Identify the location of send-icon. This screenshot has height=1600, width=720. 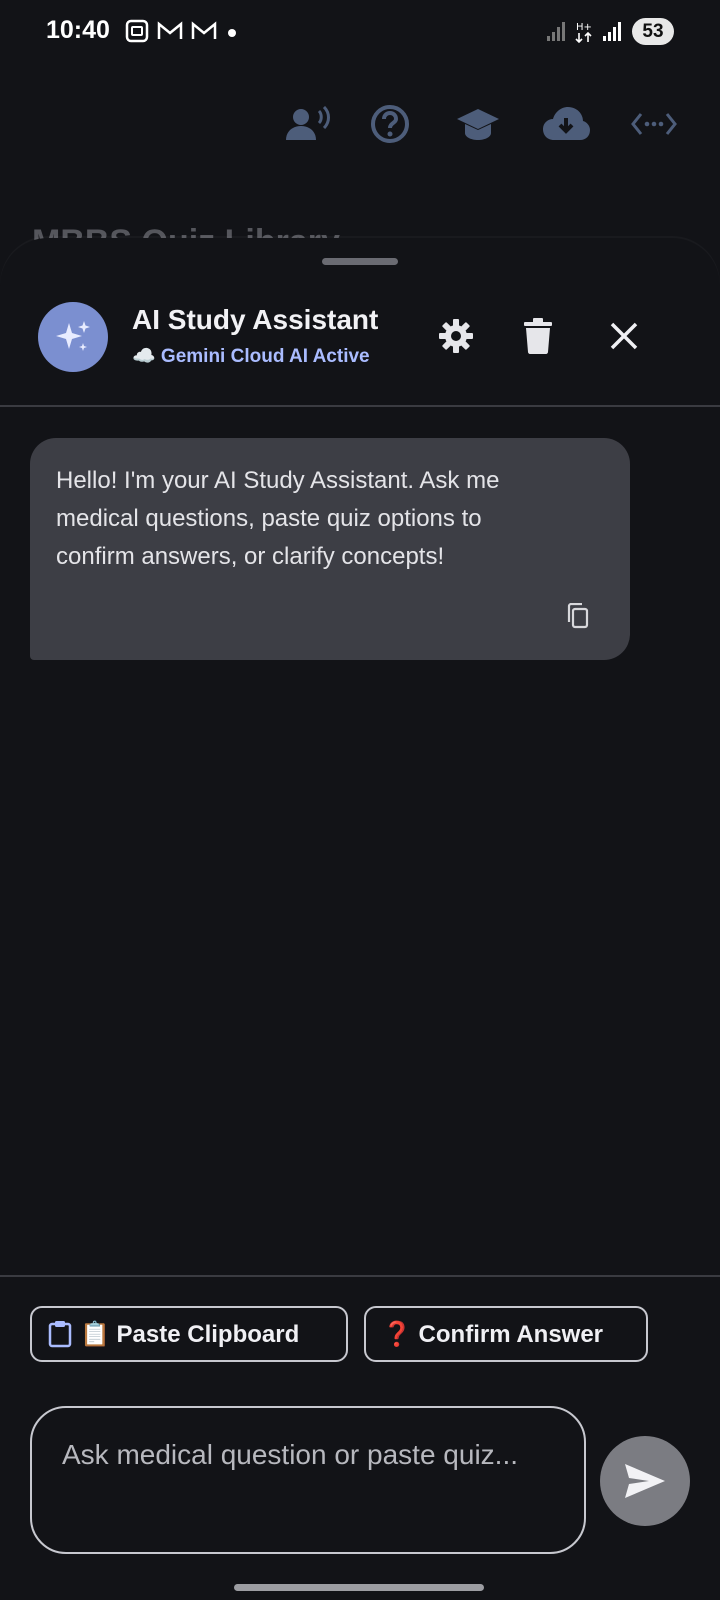
(645, 1481).